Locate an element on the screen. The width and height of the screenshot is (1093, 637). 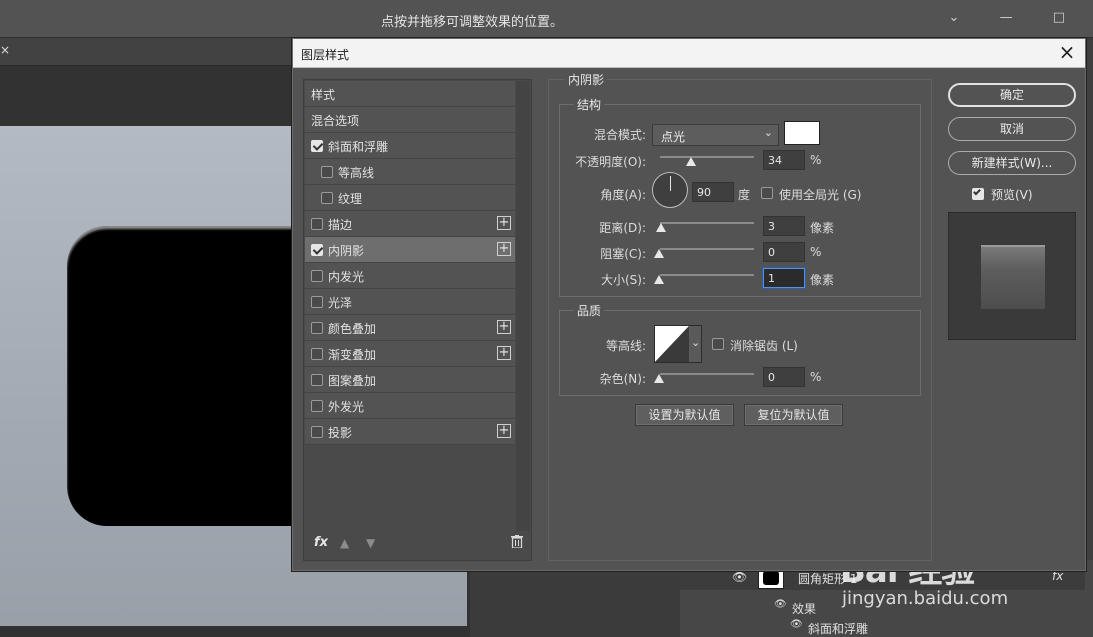
contour-linear-icon is located at coordinates (672, 344).